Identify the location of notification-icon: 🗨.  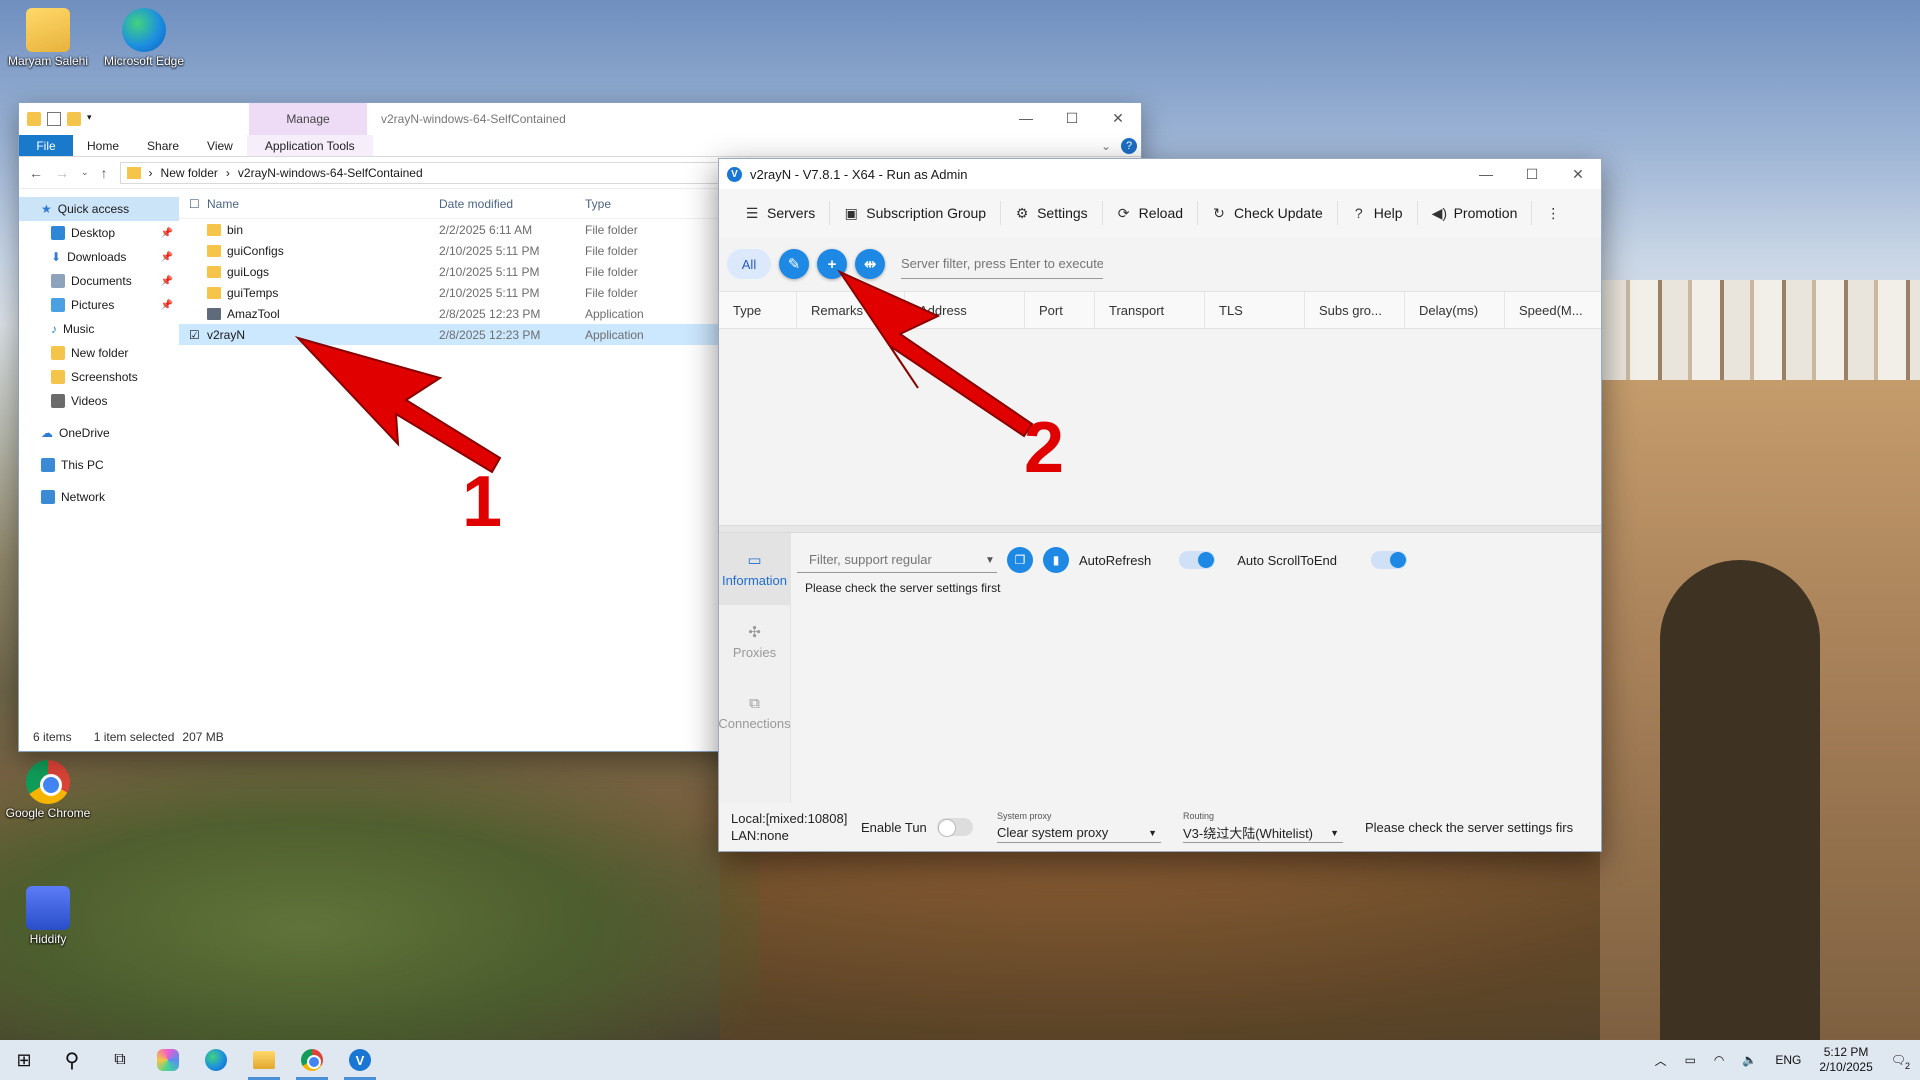
(1898, 1060).